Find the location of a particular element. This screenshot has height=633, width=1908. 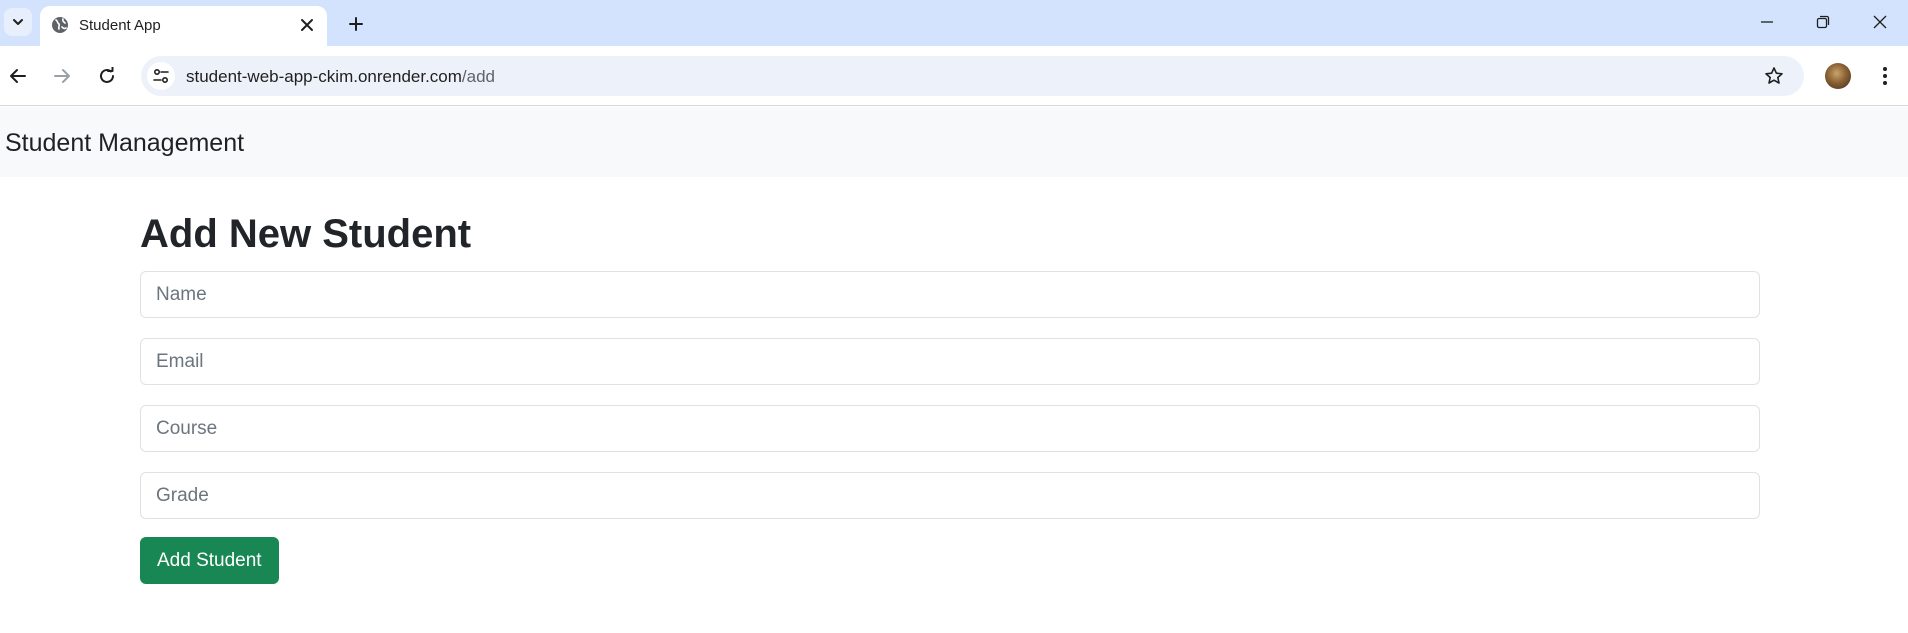

reload-button is located at coordinates (107, 76).